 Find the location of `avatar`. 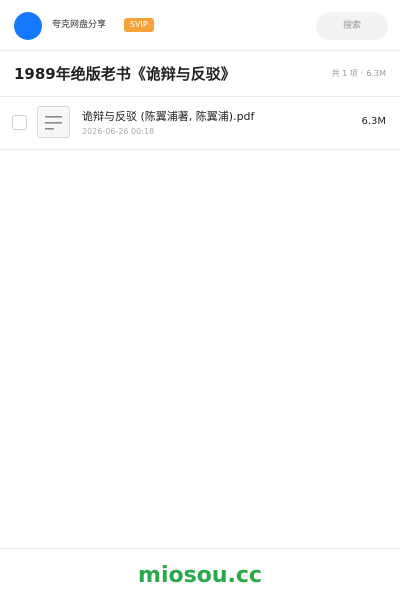

avatar is located at coordinates (28, 26).